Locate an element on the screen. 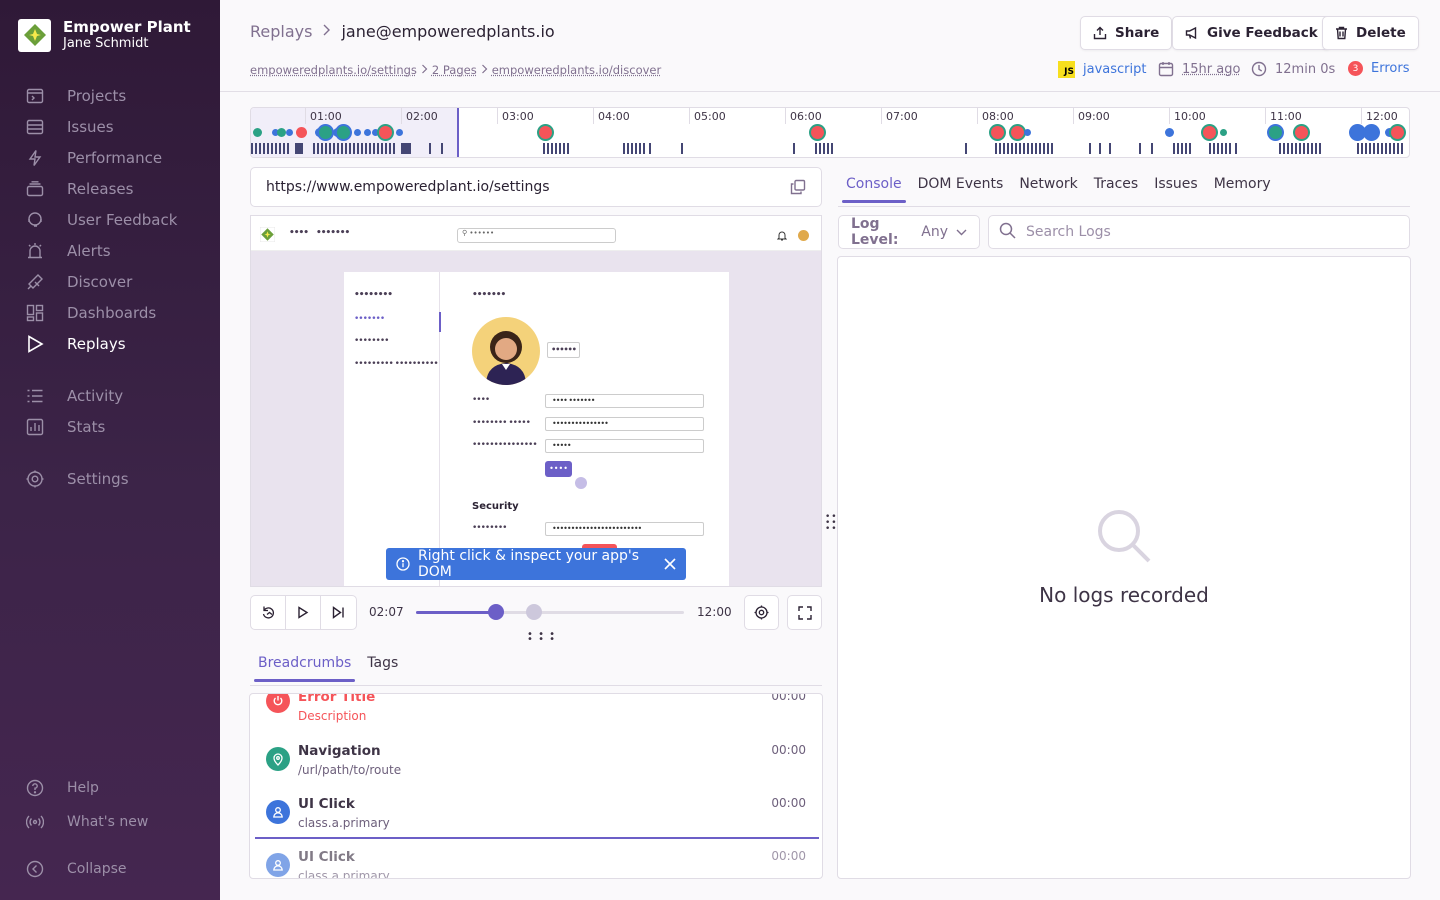 This screenshot has width=1440, height=900. sidebar-item-releases: Releases is located at coordinates (79, 189).